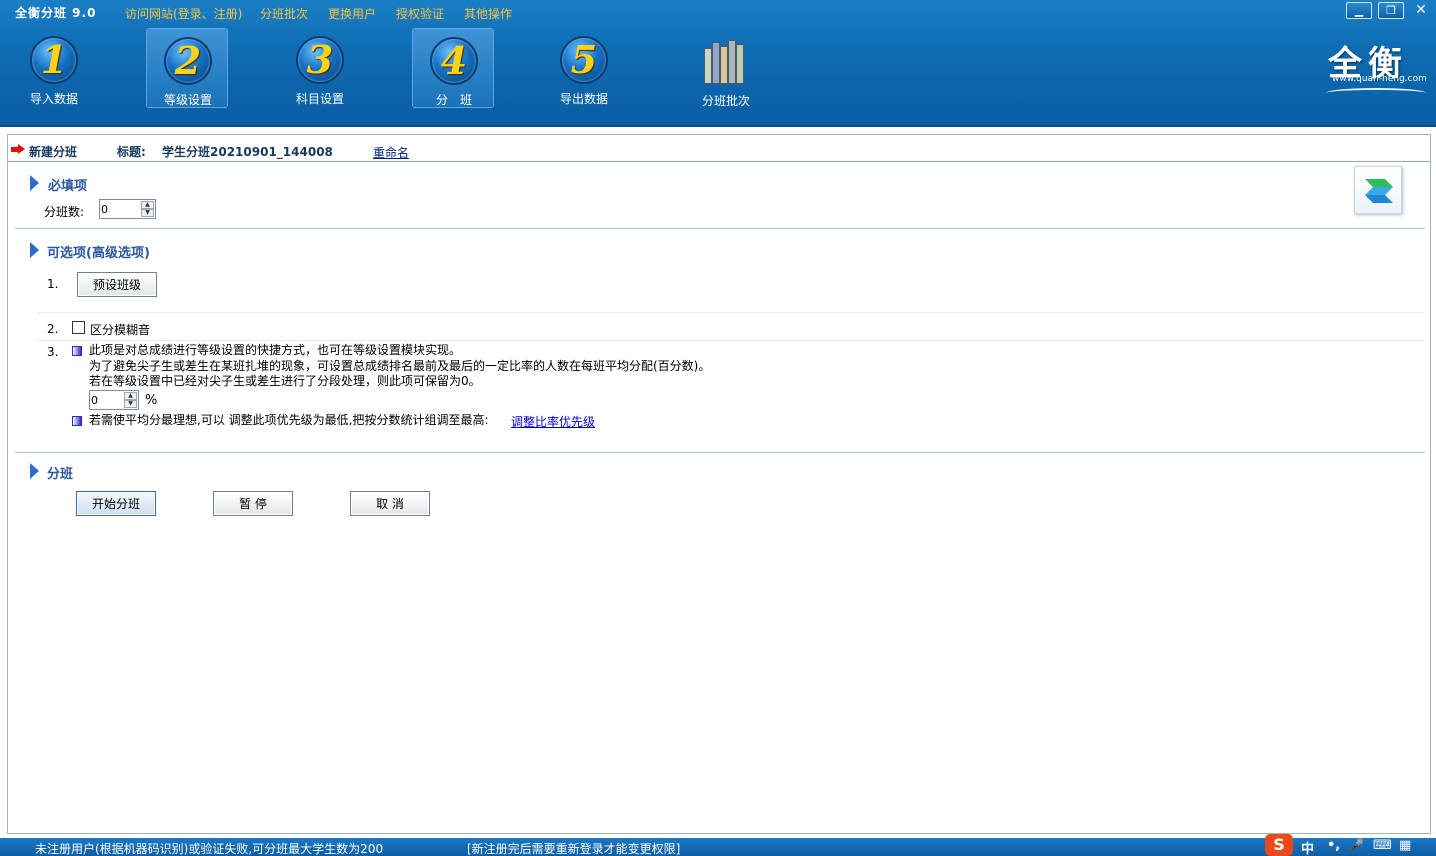  Describe the element at coordinates (131, 152) in the screenshot. I see `title-label: 标题:` at that location.